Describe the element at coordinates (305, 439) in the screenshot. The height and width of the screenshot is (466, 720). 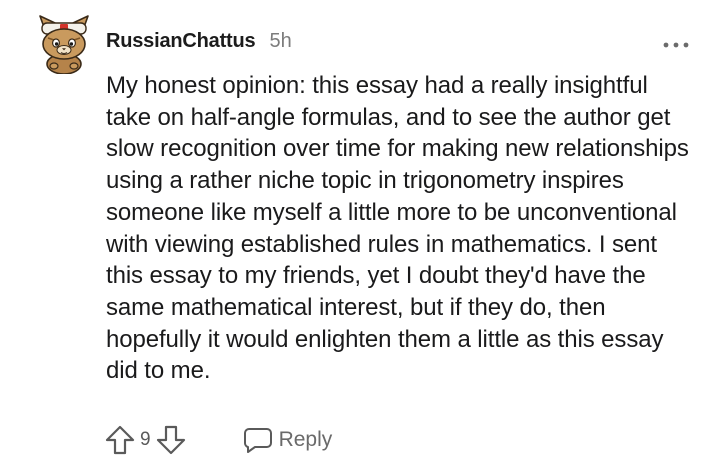
I see `reply-label: Reply` at that location.